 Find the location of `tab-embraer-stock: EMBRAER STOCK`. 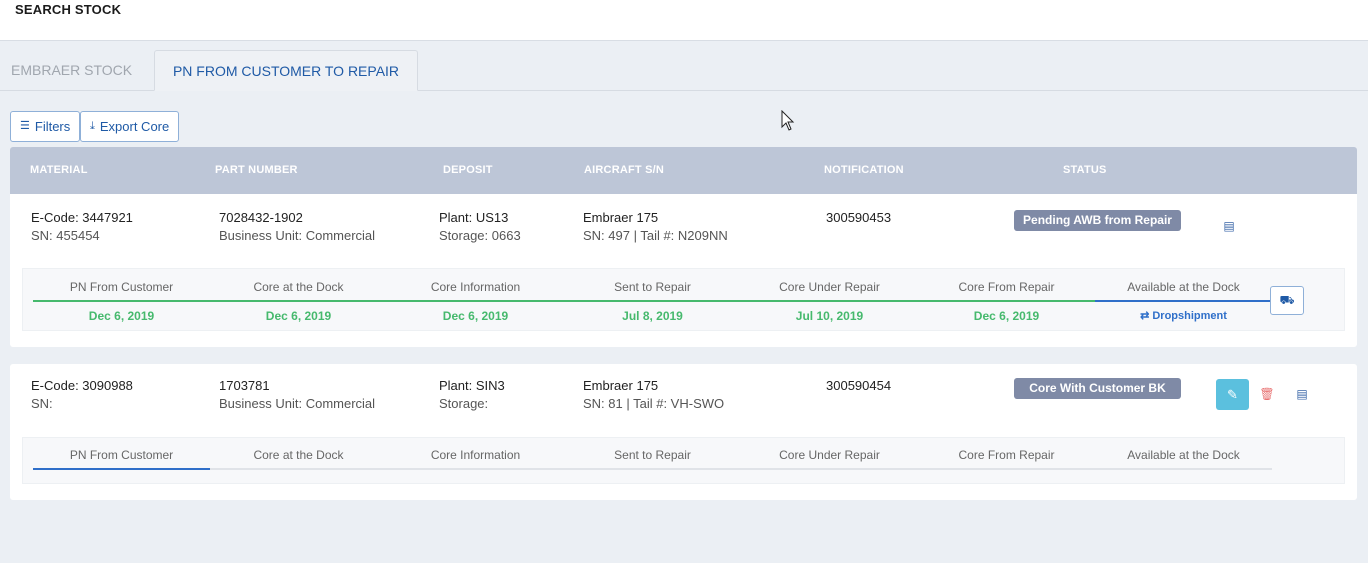

tab-embraer-stock: EMBRAER STOCK is located at coordinates (71, 70).